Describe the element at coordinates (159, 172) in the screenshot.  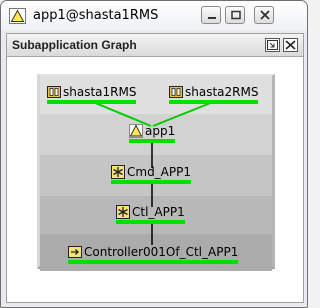
I see `node-label: Cmd_APP1` at that location.